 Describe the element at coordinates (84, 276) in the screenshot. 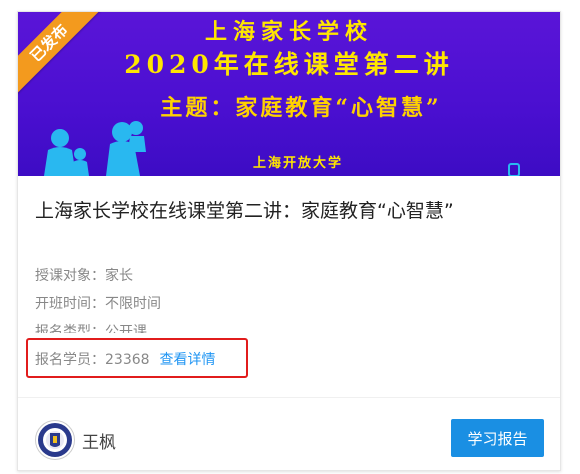

I see `audience-text: 授课对象：家长` at that location.